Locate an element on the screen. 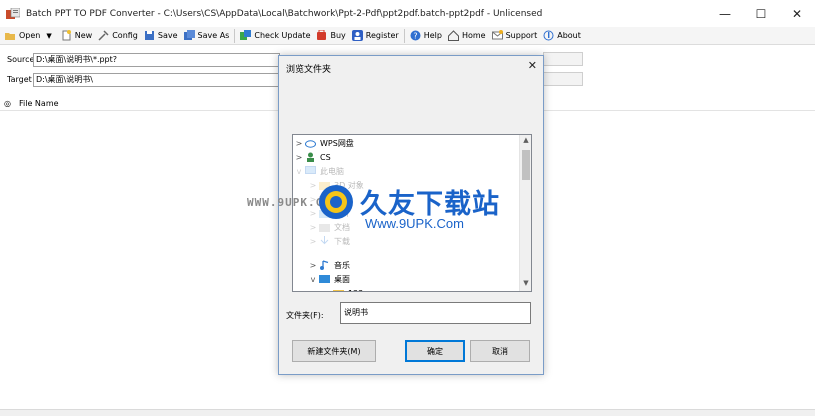  tree-item-wps: > WPS网盘 is located at coordinates (323, 143).